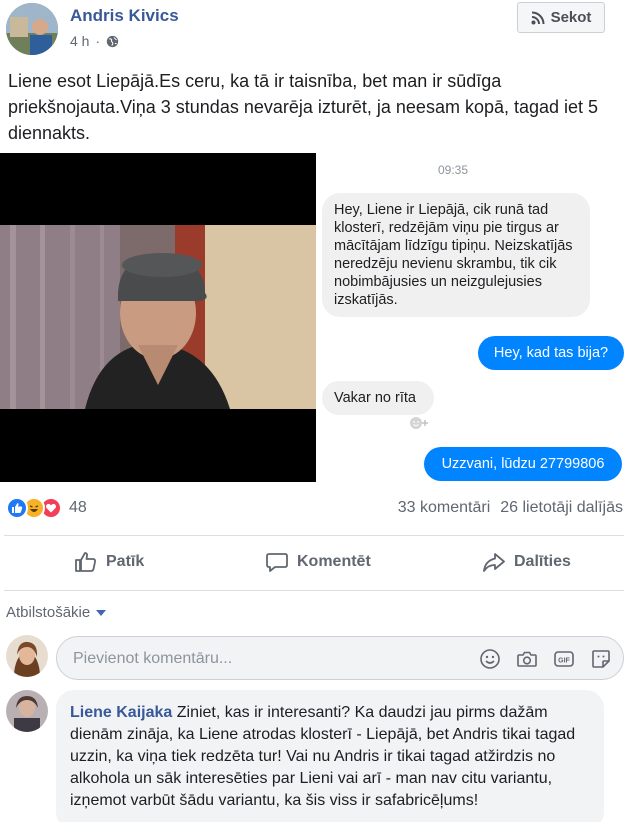 The image size is (627, 822). I want to click on chat-timestamp: 09:35, so click(453, 170).